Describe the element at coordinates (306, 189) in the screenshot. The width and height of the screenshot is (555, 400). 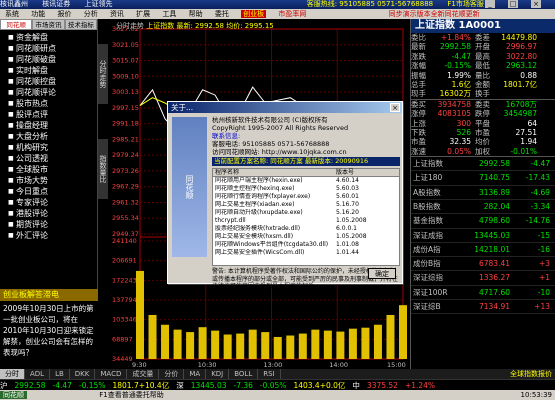
I see `version-row: 同花顺主控程序(hexinq.exe) 5.60.03` at that location.